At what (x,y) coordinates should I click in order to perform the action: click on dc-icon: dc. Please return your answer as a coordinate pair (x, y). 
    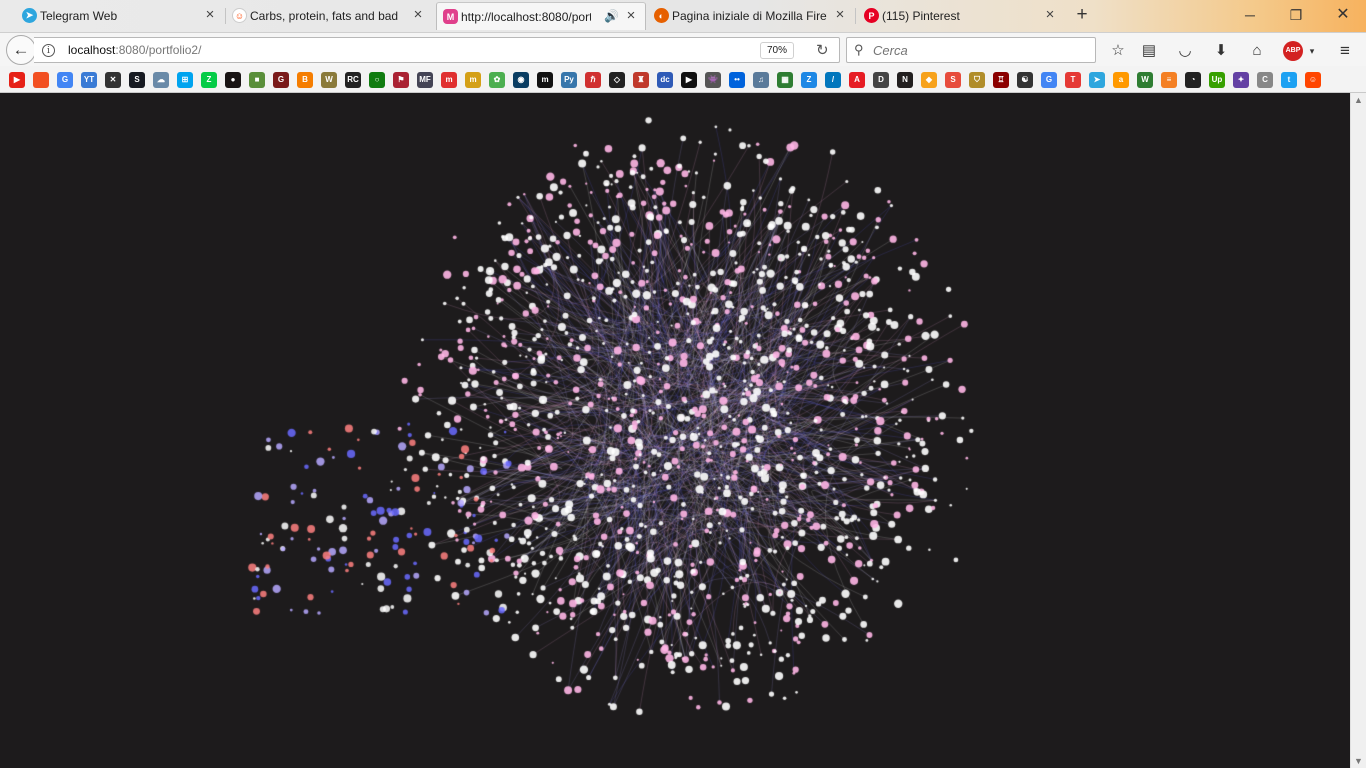
    Looking at the image, I should click on (665, 80).